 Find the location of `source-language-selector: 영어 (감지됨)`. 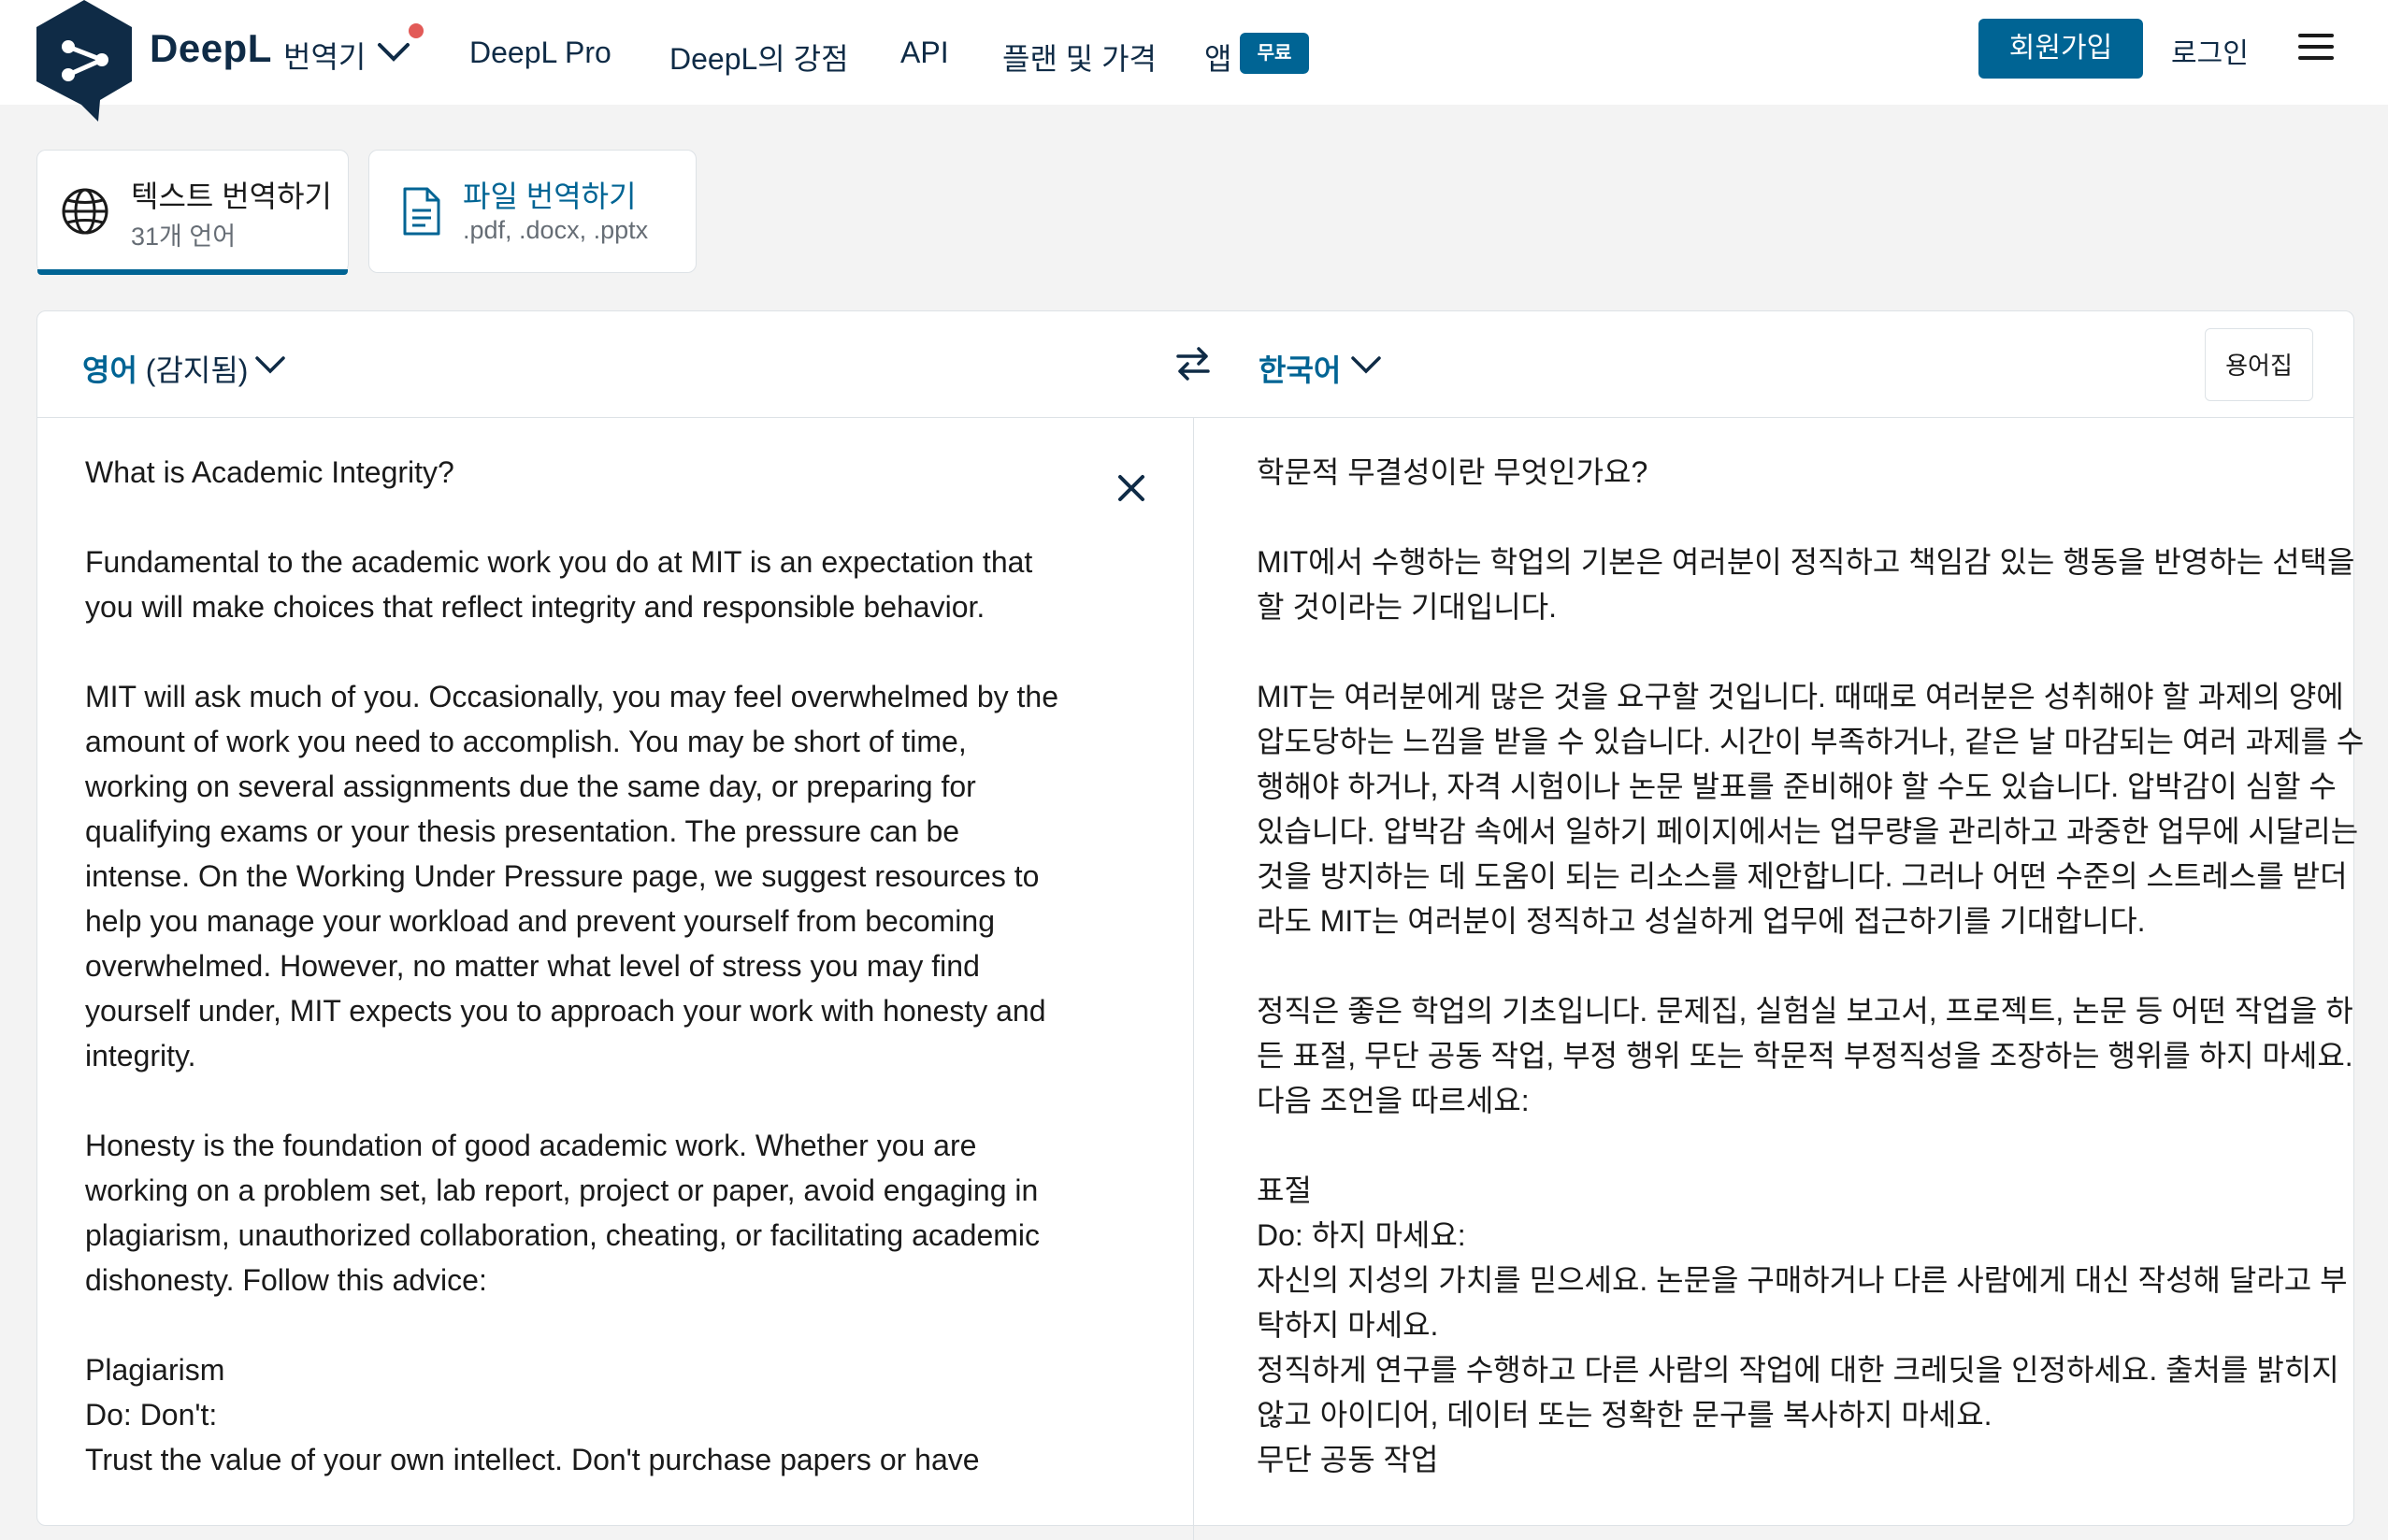

source-language-selector: 영어 (감지됨) is located at coordinates (165, 368).